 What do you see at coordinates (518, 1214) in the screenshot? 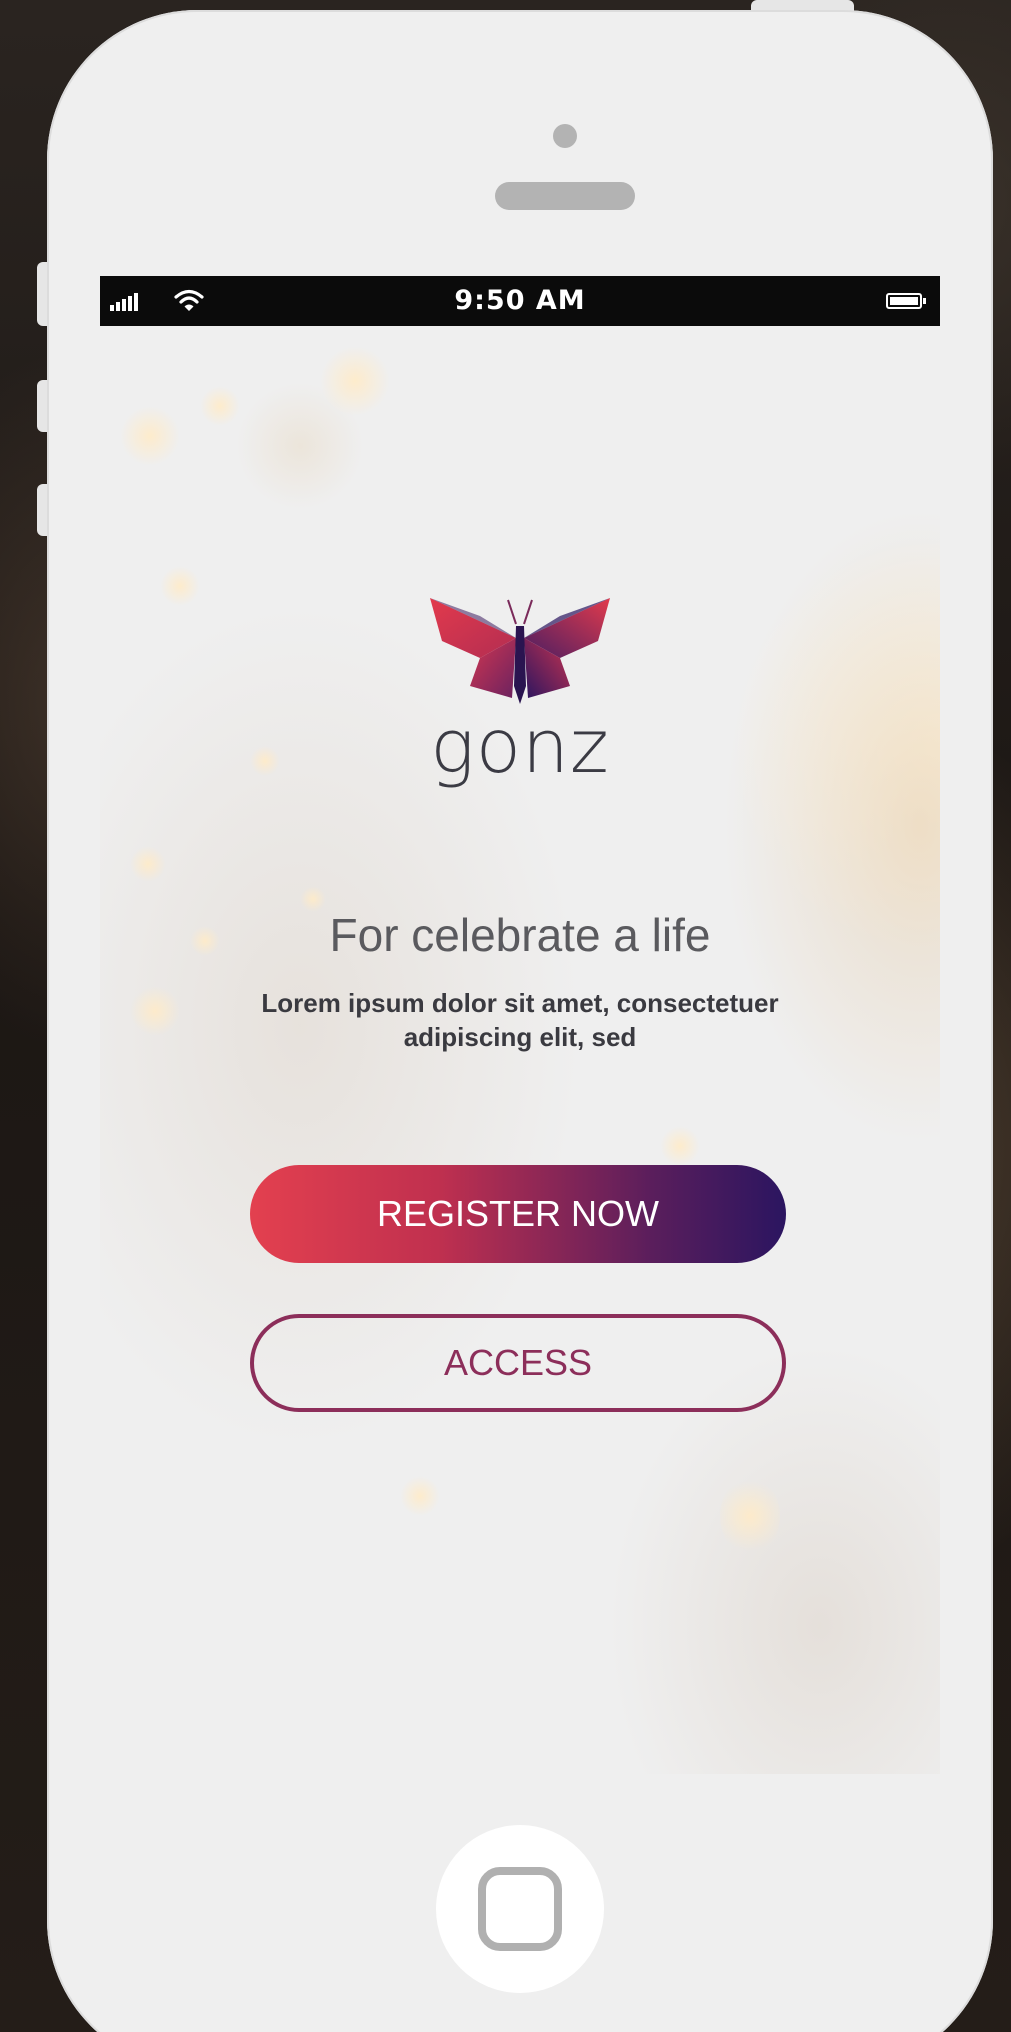
I see `register-now-button: REGISTER NOW` at bounding box center [518, 1214].